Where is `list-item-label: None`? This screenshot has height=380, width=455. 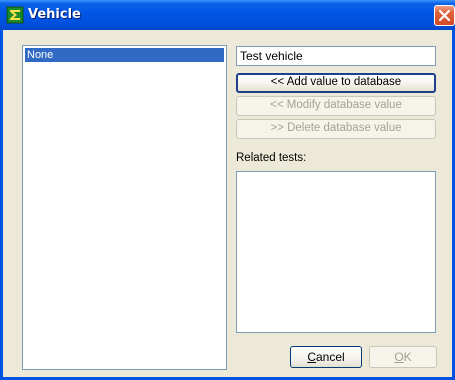
list-item-label: None is located at coordinates (40, 55).